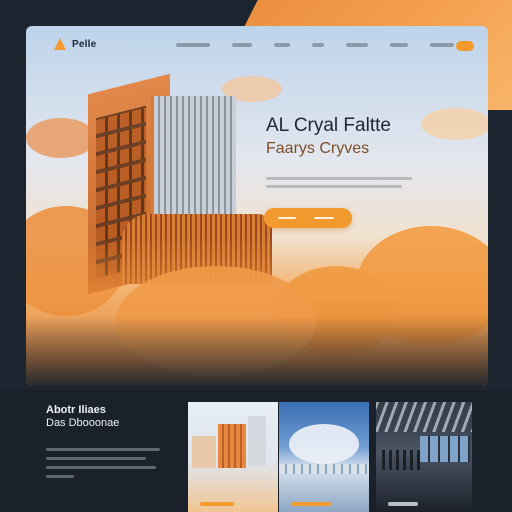  What do you see at coordinates (308, 218) in the screenshot?
I see `hero-cta-button` at bounding box center [308, 218].